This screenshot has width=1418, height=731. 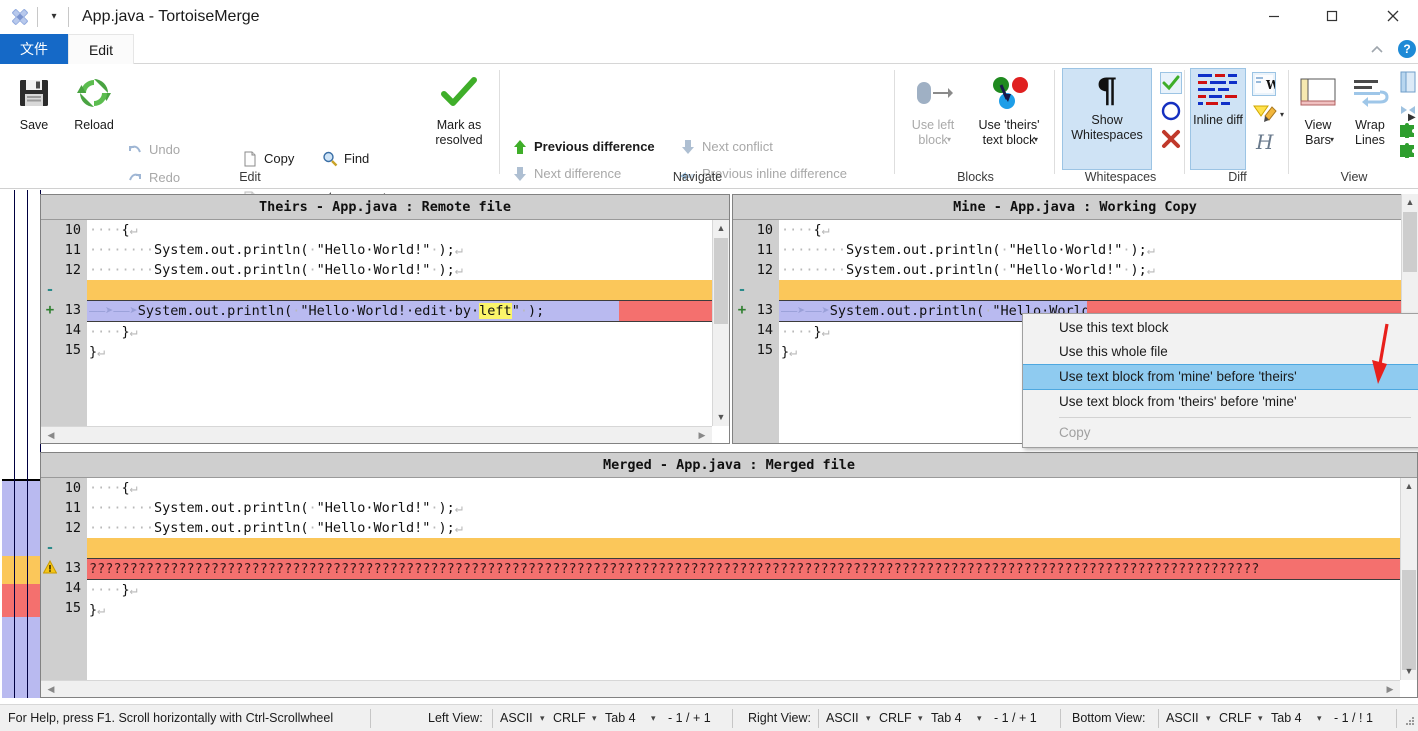 I want to click on status-left-eol: CRLF, so click(x=569, y=718).